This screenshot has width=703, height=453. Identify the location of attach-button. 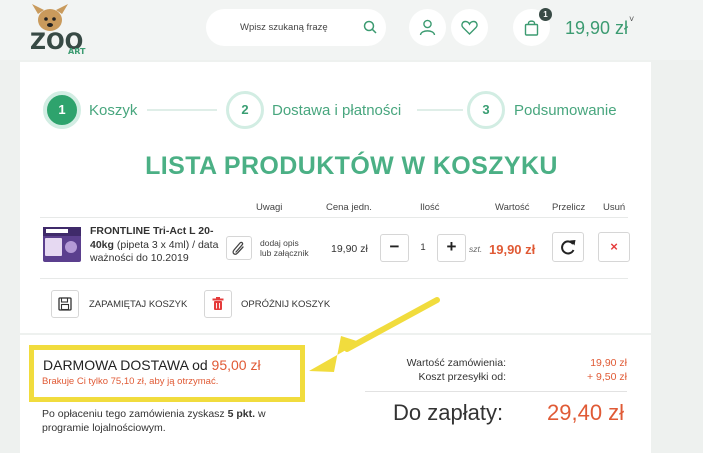
(239, 248).